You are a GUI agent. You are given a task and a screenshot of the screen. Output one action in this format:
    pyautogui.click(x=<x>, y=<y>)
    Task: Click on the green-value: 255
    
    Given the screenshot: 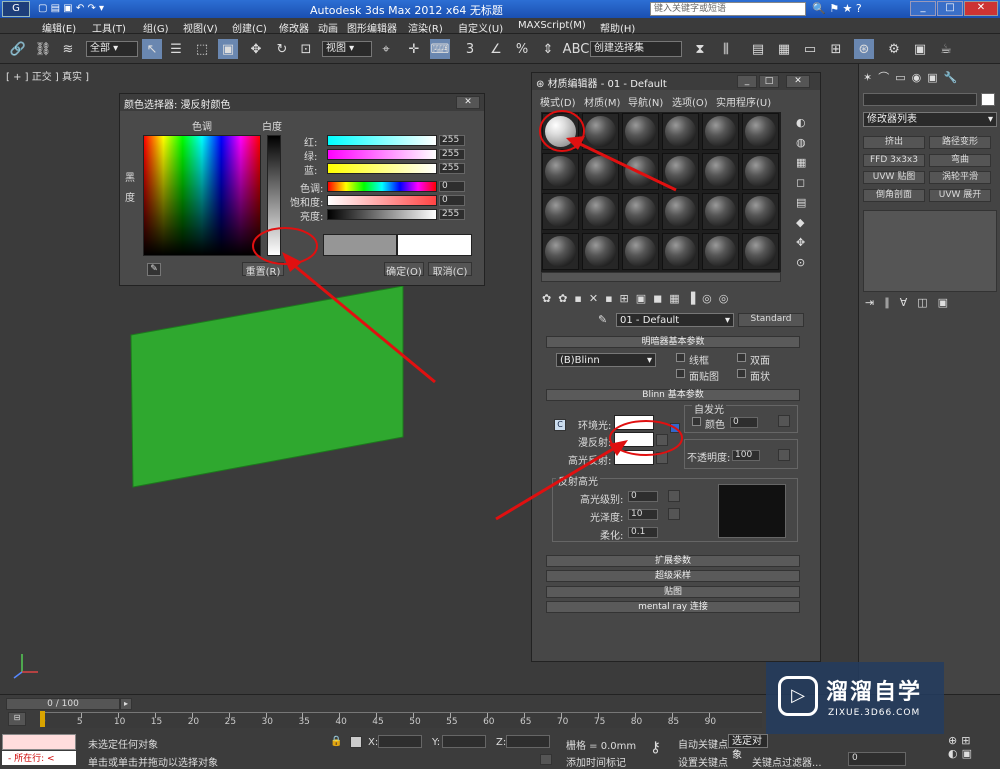 What is the action you would take?
    pyautogui.click(x=452, y=154)
    